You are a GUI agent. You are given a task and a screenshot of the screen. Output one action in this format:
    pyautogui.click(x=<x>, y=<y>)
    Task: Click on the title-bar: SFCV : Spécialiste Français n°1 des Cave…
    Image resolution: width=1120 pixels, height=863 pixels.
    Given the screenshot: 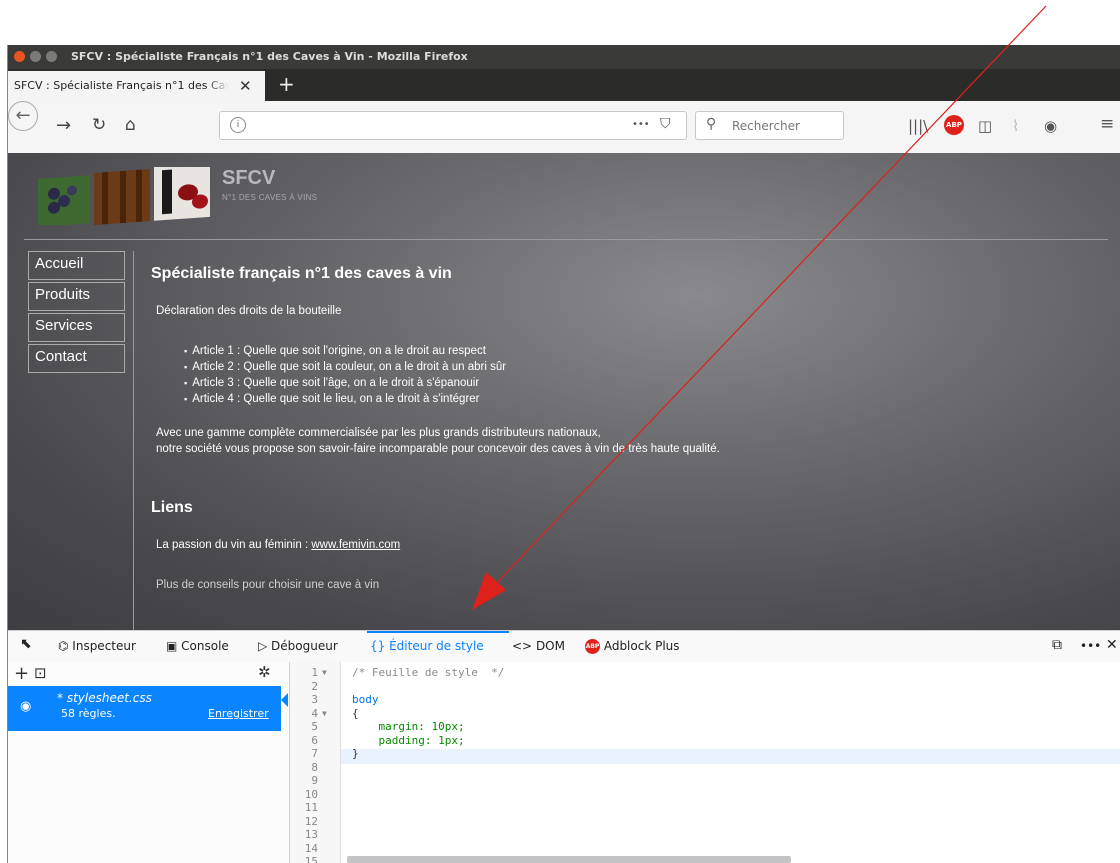 What is the action you would take?
    pyautogui.click(x=564, y=57)
    